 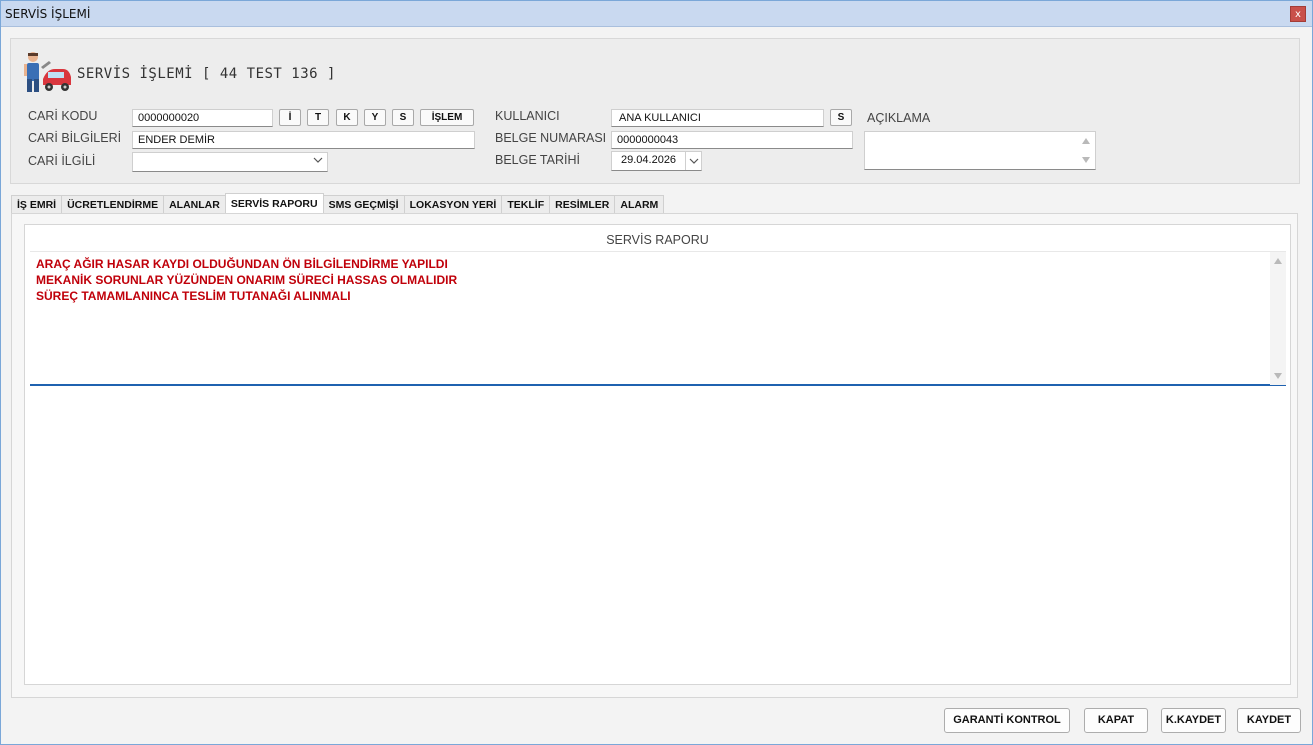 What do you see at coordinates (656, 14) in the screenshot?
I see `title-bar: SERVİS İŞLEMİ x` at bounding box center [656, 14].